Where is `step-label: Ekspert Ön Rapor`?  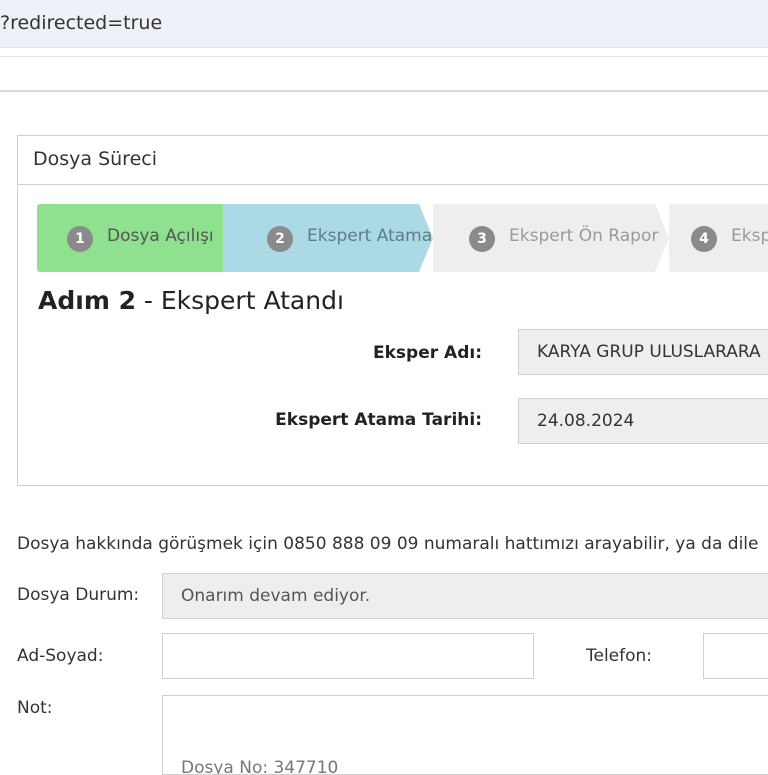
step-label: Ekspert Ön Rapor is located at coordinates (584, 236).